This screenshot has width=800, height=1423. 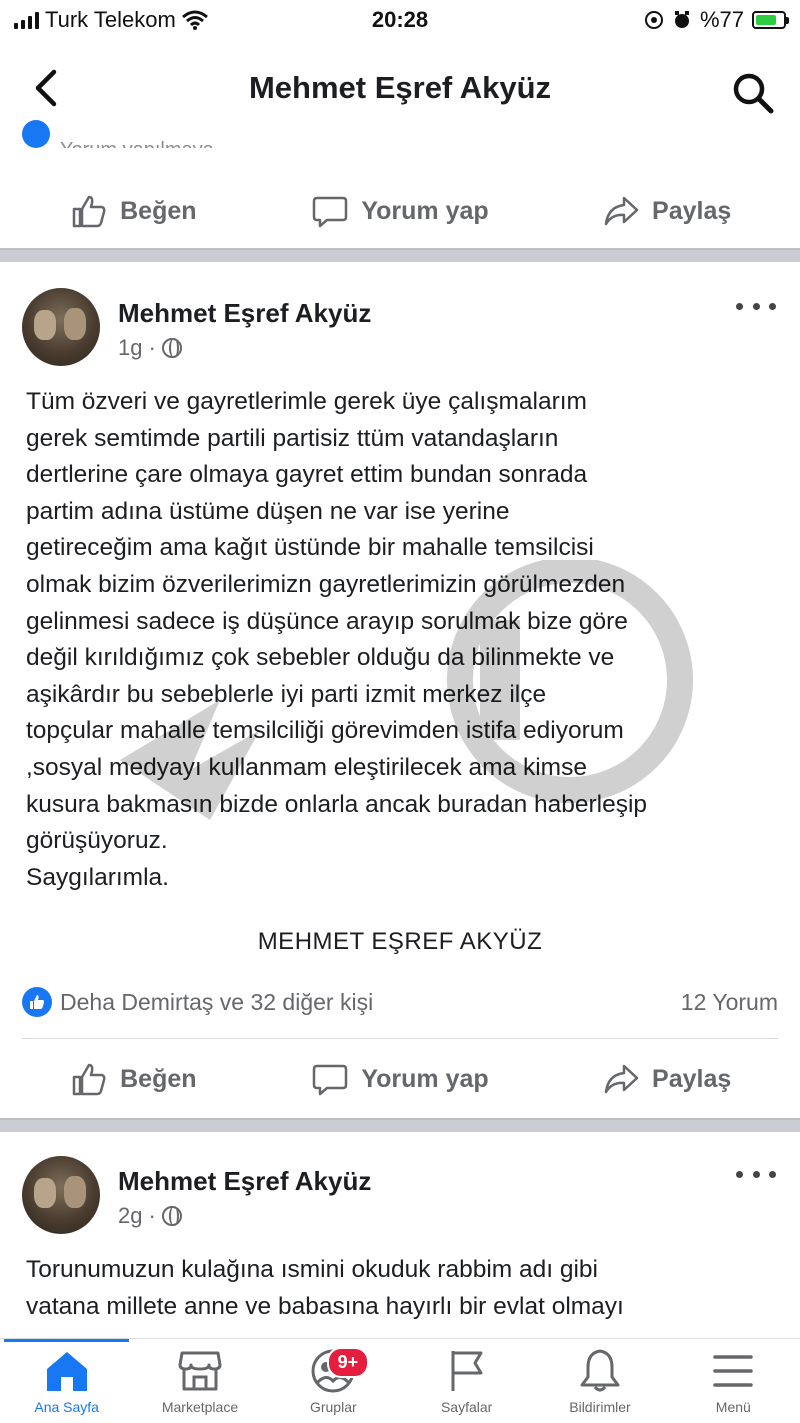 I want to click on search-icon, so click(x=753, y=93).